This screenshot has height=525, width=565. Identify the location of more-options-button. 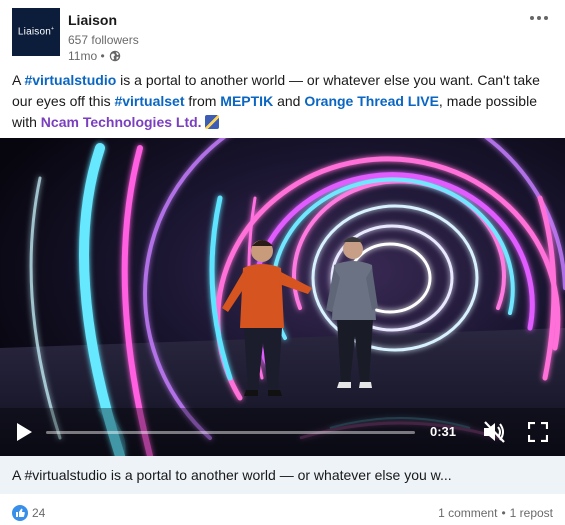
(539, 18).